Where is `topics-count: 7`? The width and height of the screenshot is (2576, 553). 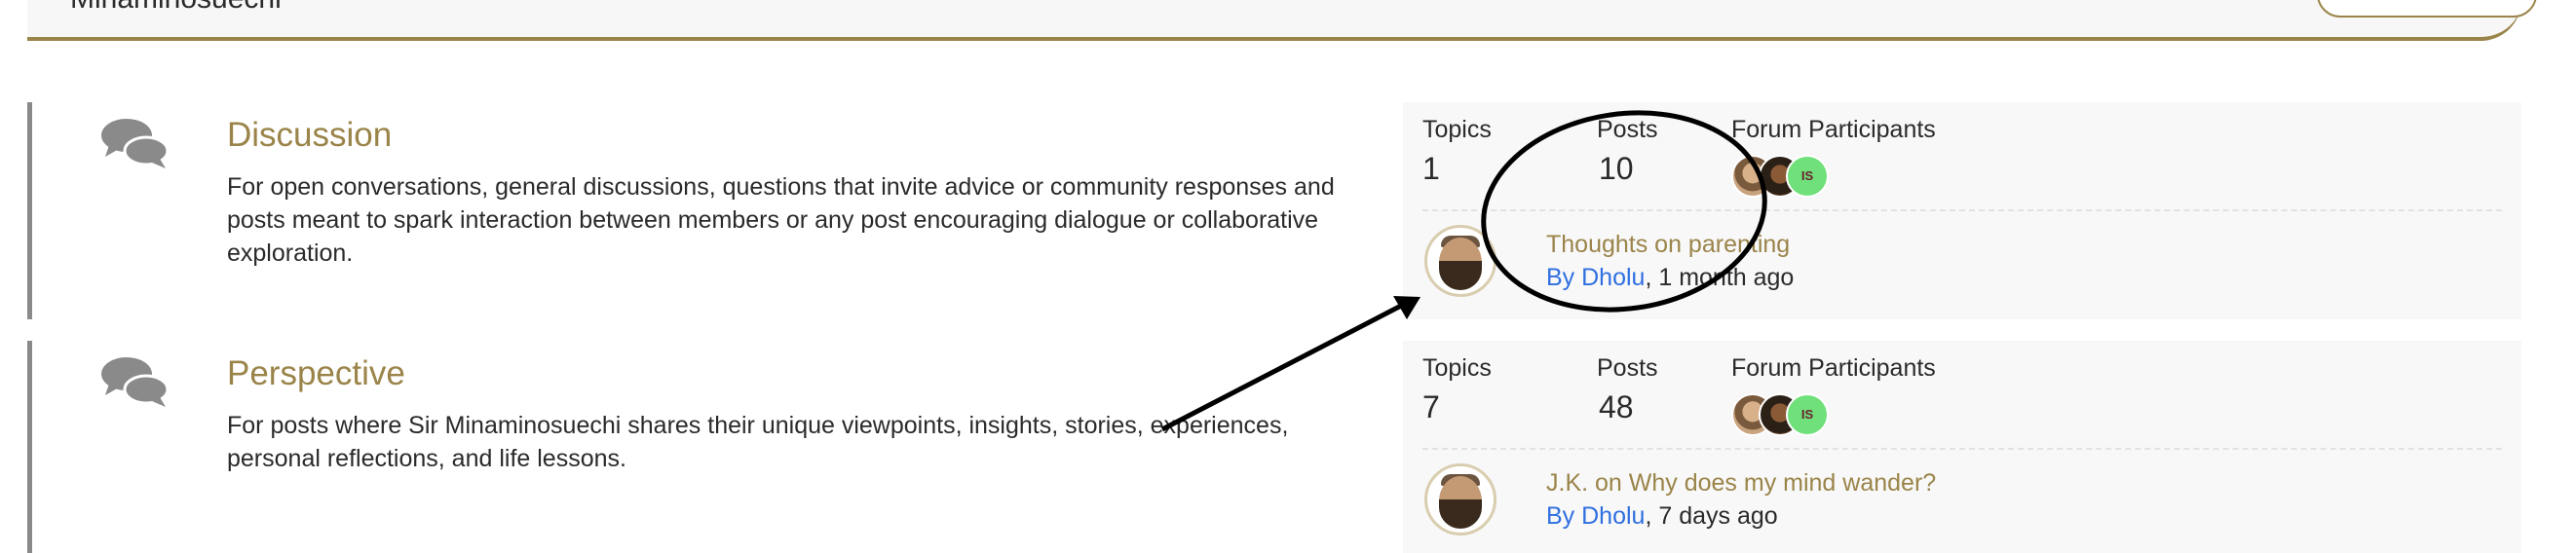
topics-count: 7 is located at coordinates (1431, 406).